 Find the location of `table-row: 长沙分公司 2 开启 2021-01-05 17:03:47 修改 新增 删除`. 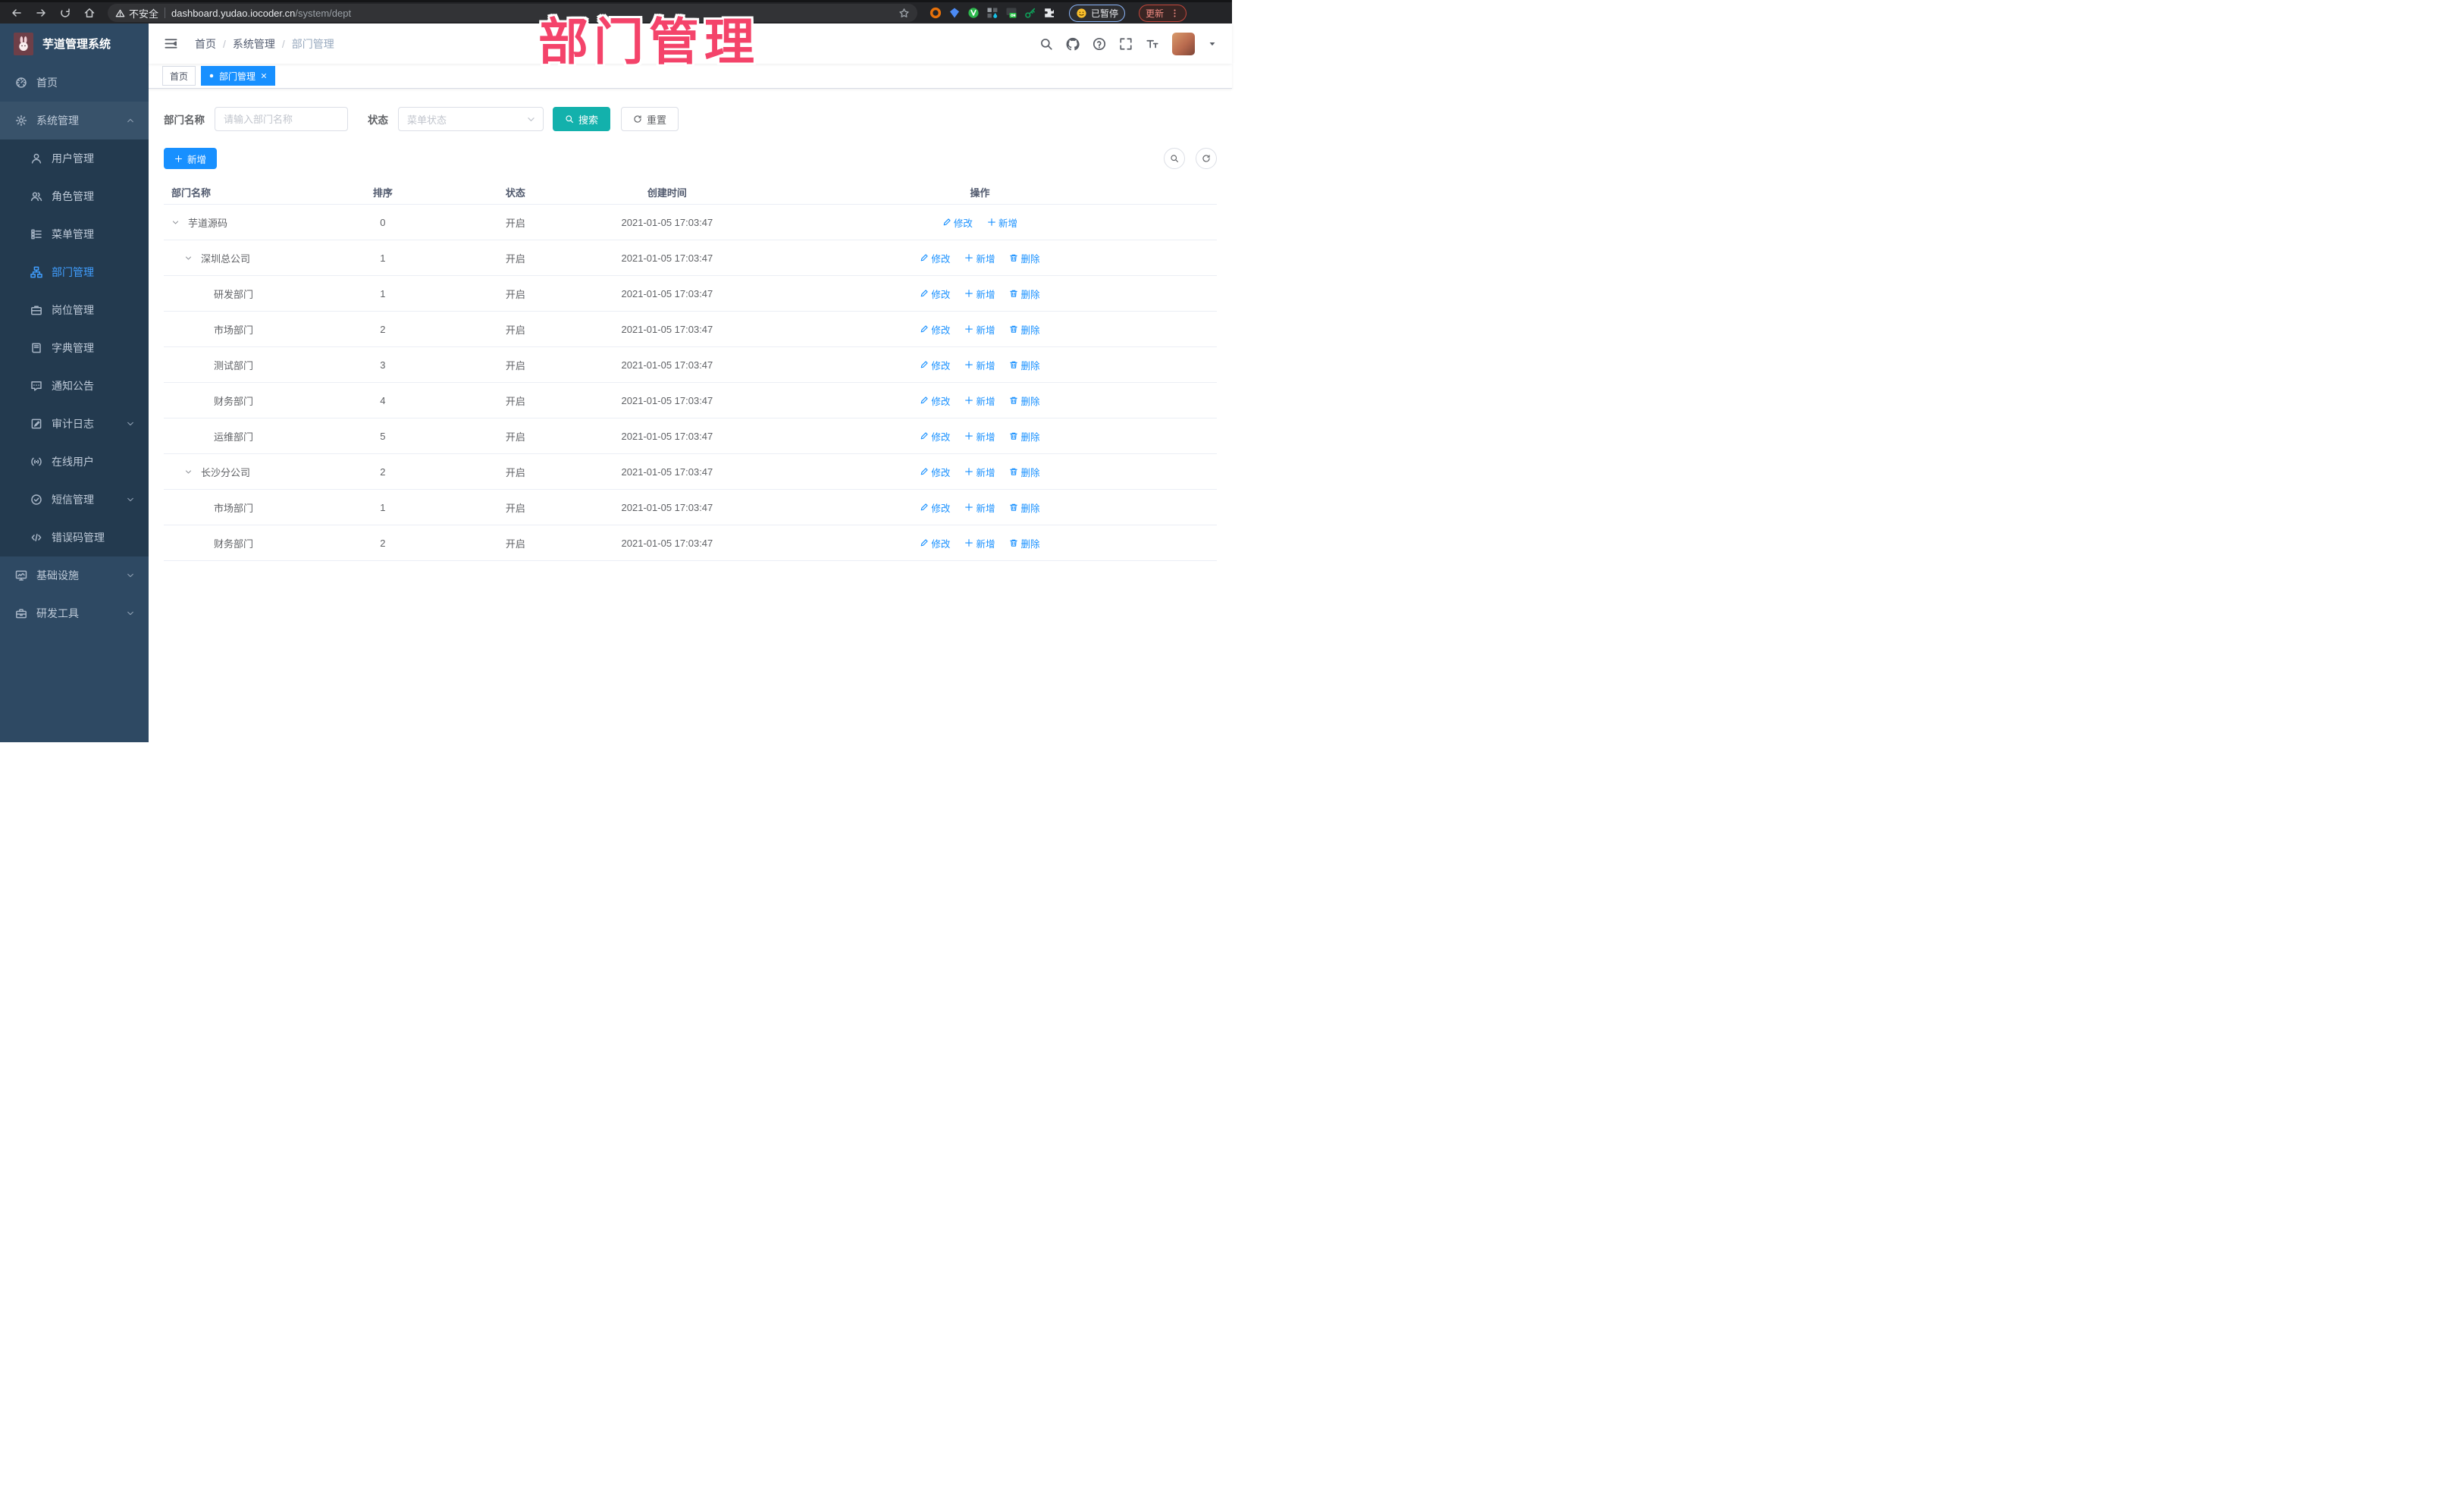

table-row: 长沙分公司 2 开启 2021-01-05 17:03:47 修改 新增 删除 is located at coordinates (690, 472).